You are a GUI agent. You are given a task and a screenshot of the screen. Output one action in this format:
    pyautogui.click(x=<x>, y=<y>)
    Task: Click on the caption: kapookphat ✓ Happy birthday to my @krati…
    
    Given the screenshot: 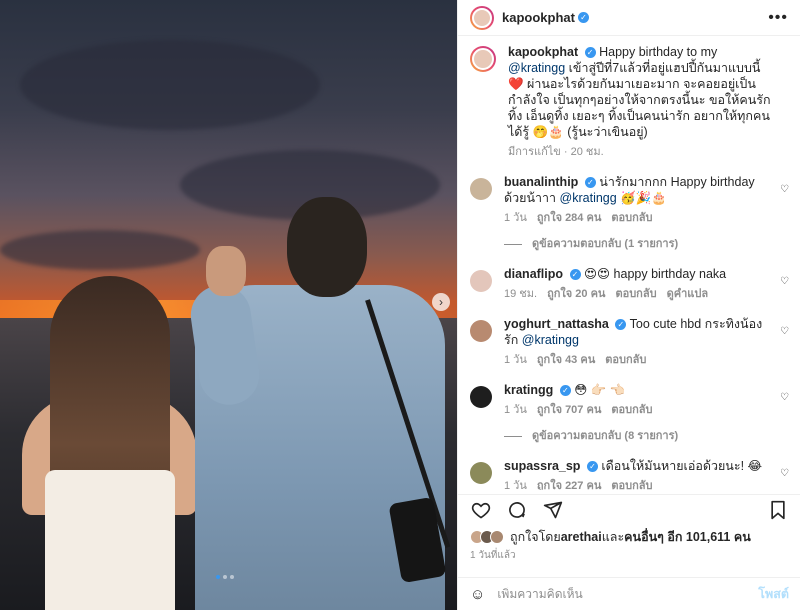 What is the action you would take?
    pyautogui.click(x=629, y=102)
    